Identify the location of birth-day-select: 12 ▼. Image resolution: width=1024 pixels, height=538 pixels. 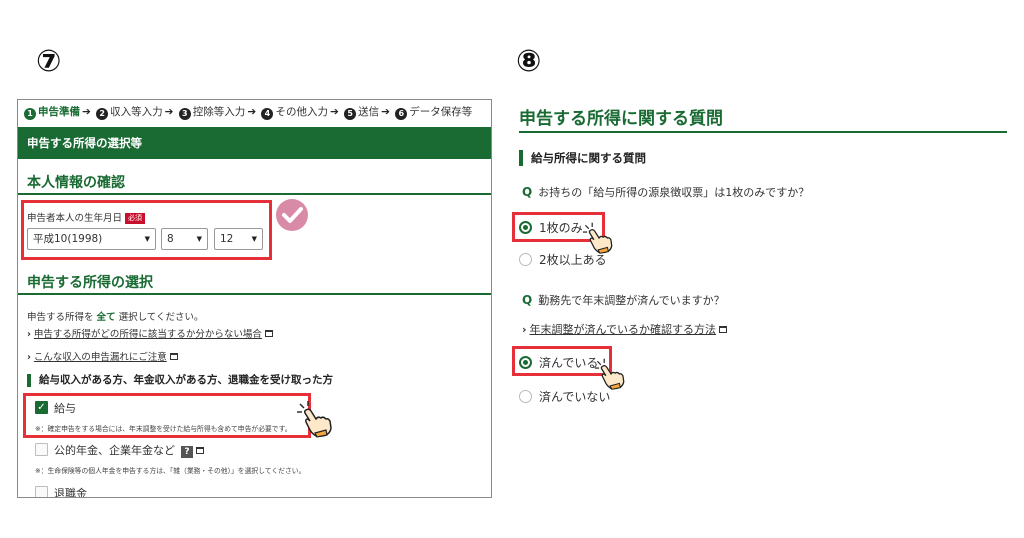
(238, 239).